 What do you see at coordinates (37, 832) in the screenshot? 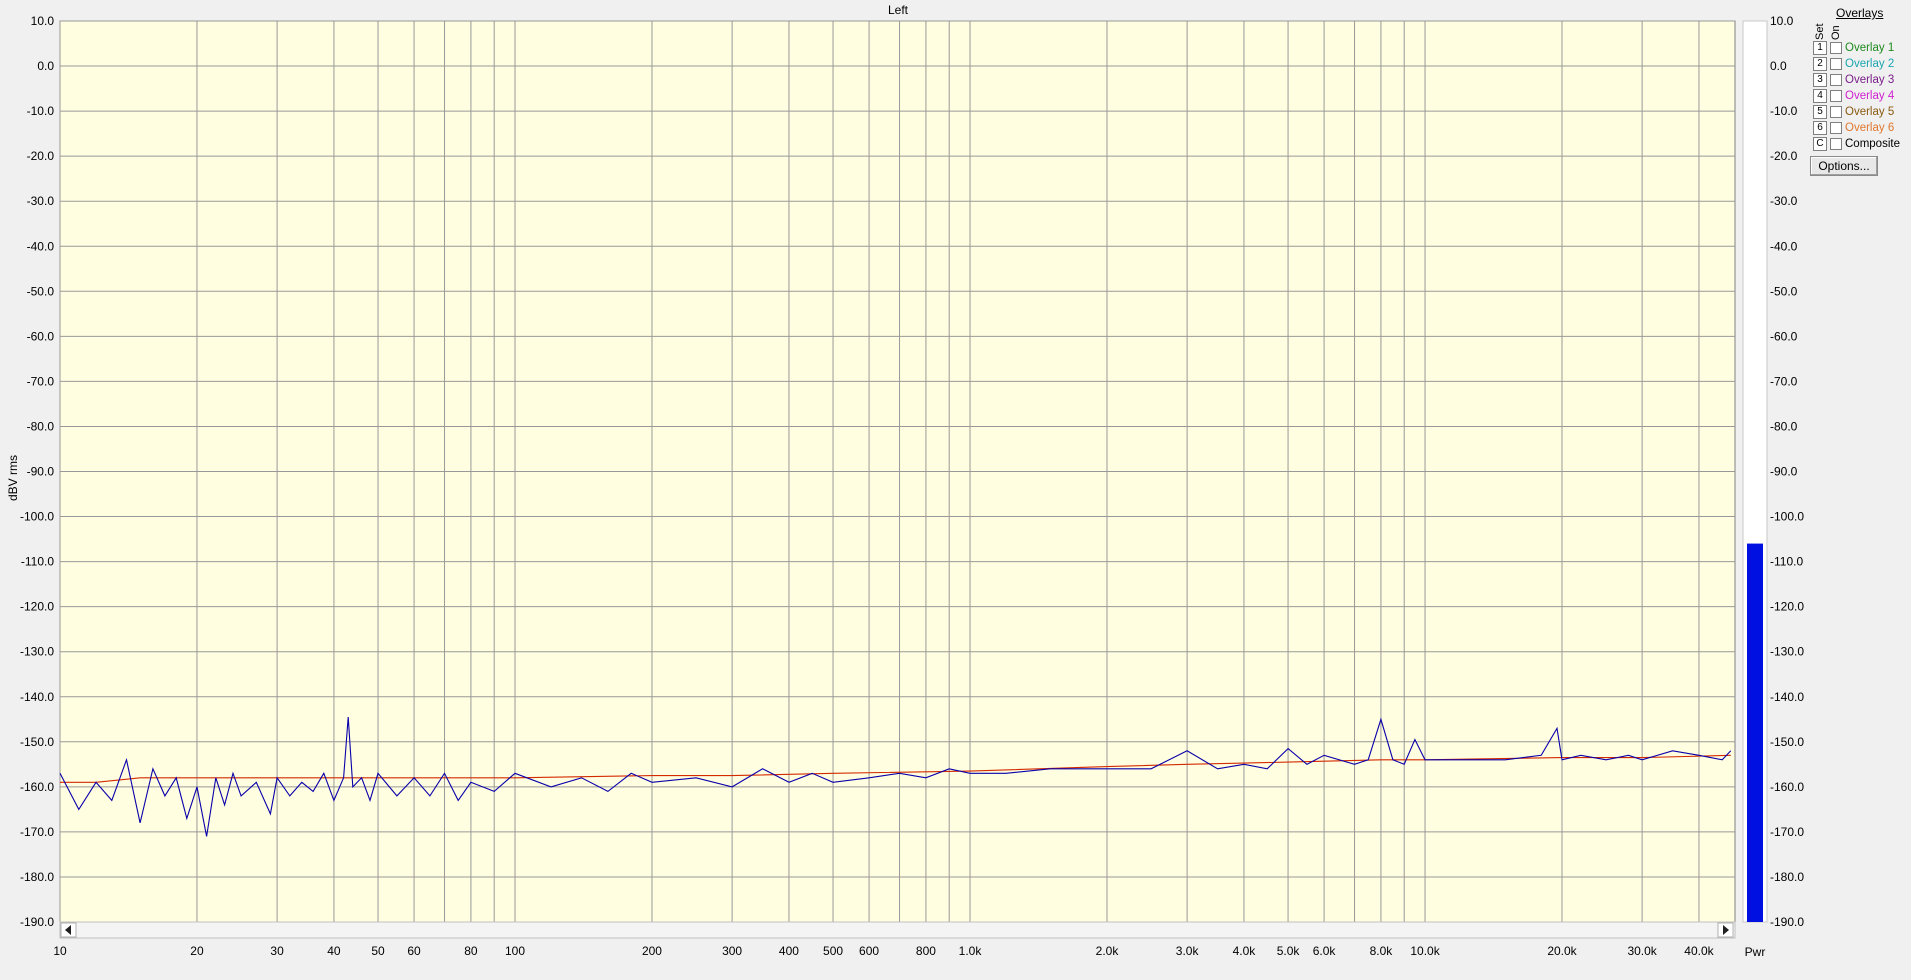
I see `y-tick-label-left: -170.0` at bounding box center [37, 832].